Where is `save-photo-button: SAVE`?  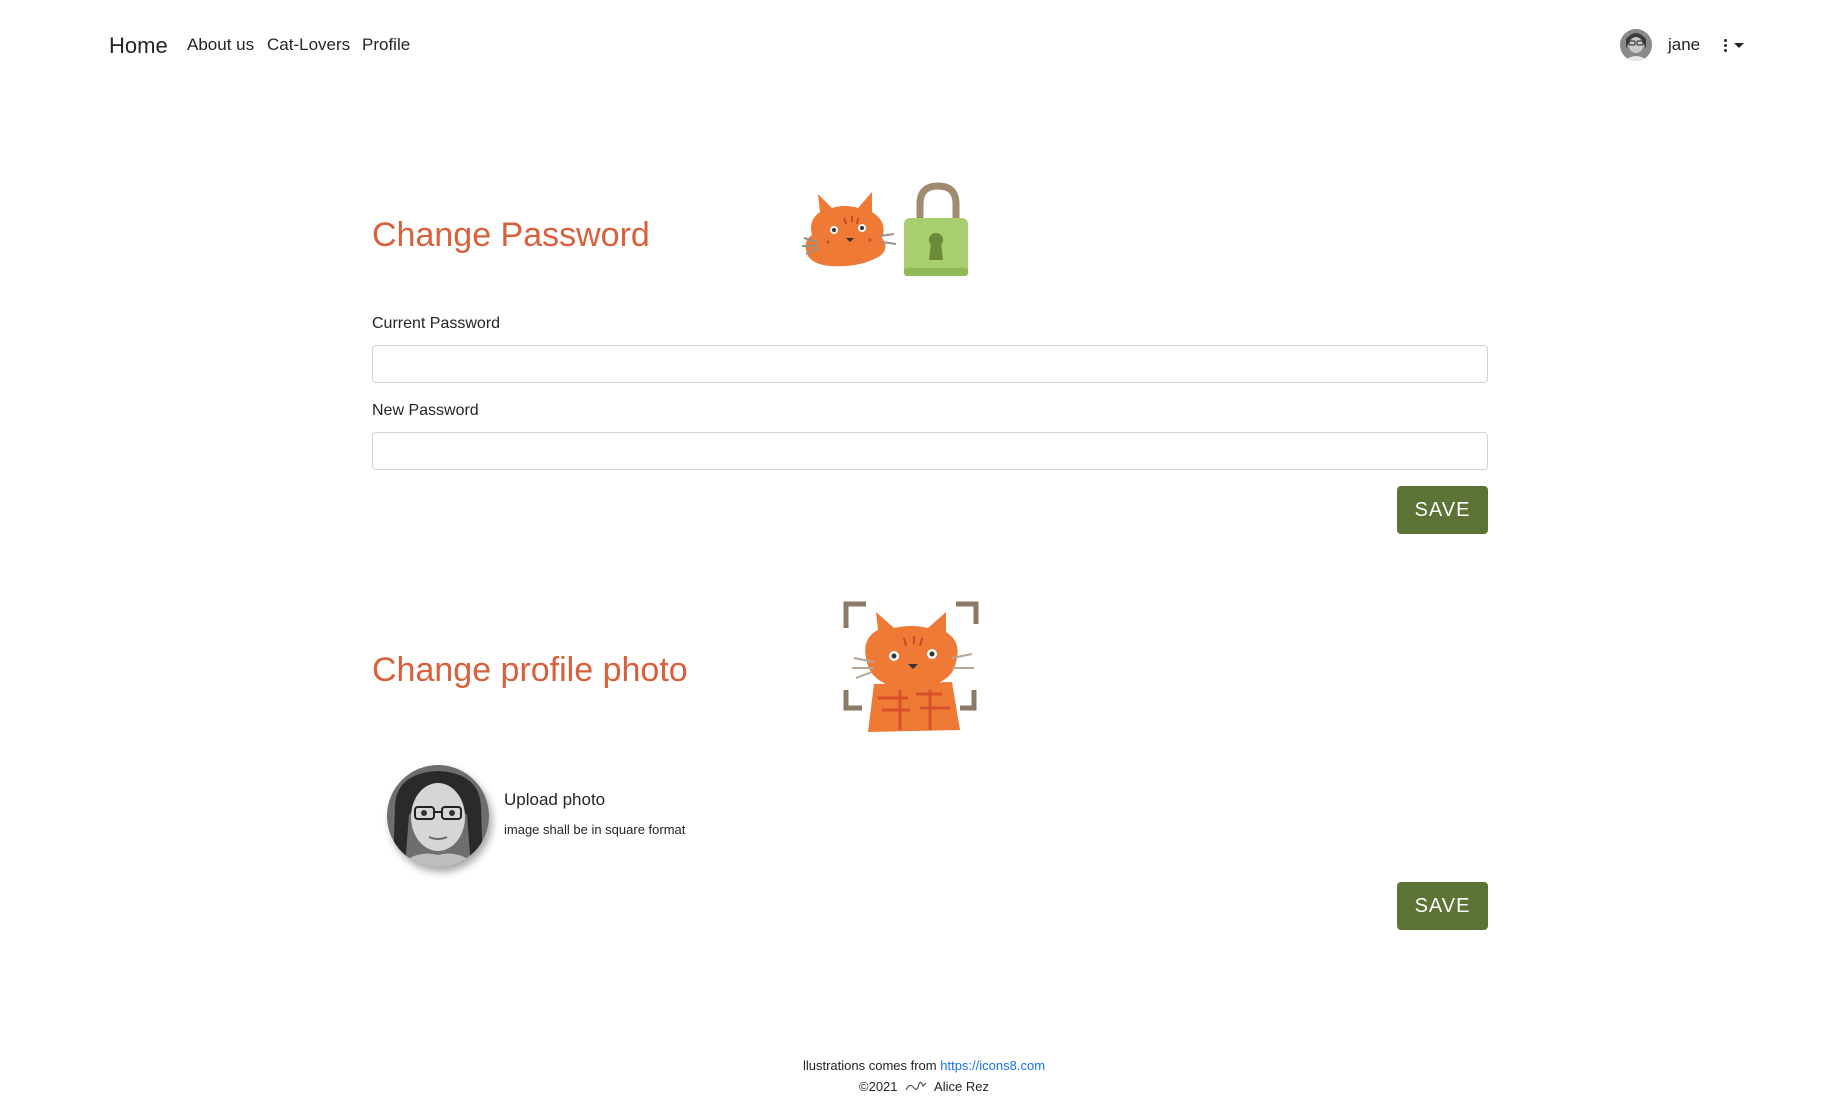
save-photo-button: SAVE is located at coordinates (1442, 906).